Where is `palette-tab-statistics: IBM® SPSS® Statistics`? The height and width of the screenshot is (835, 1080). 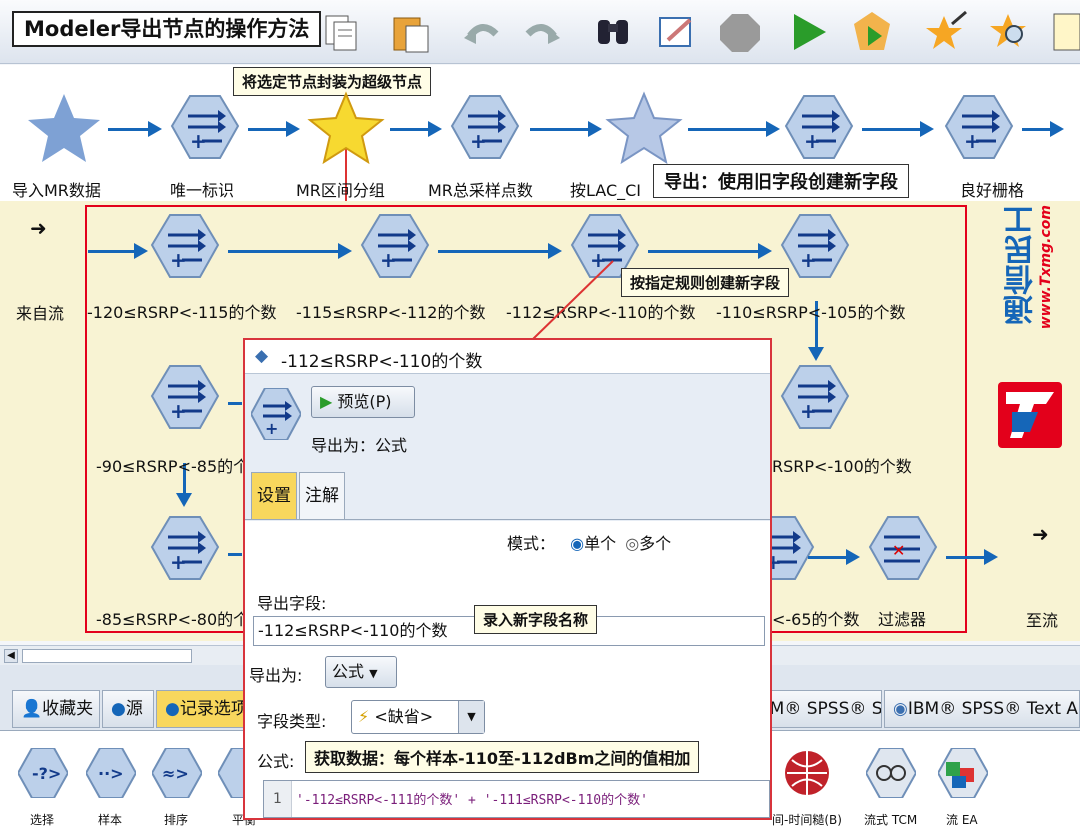
palette-tab-statistics: IBM® SPSS® Statistics is located at coordinates (821, 709).